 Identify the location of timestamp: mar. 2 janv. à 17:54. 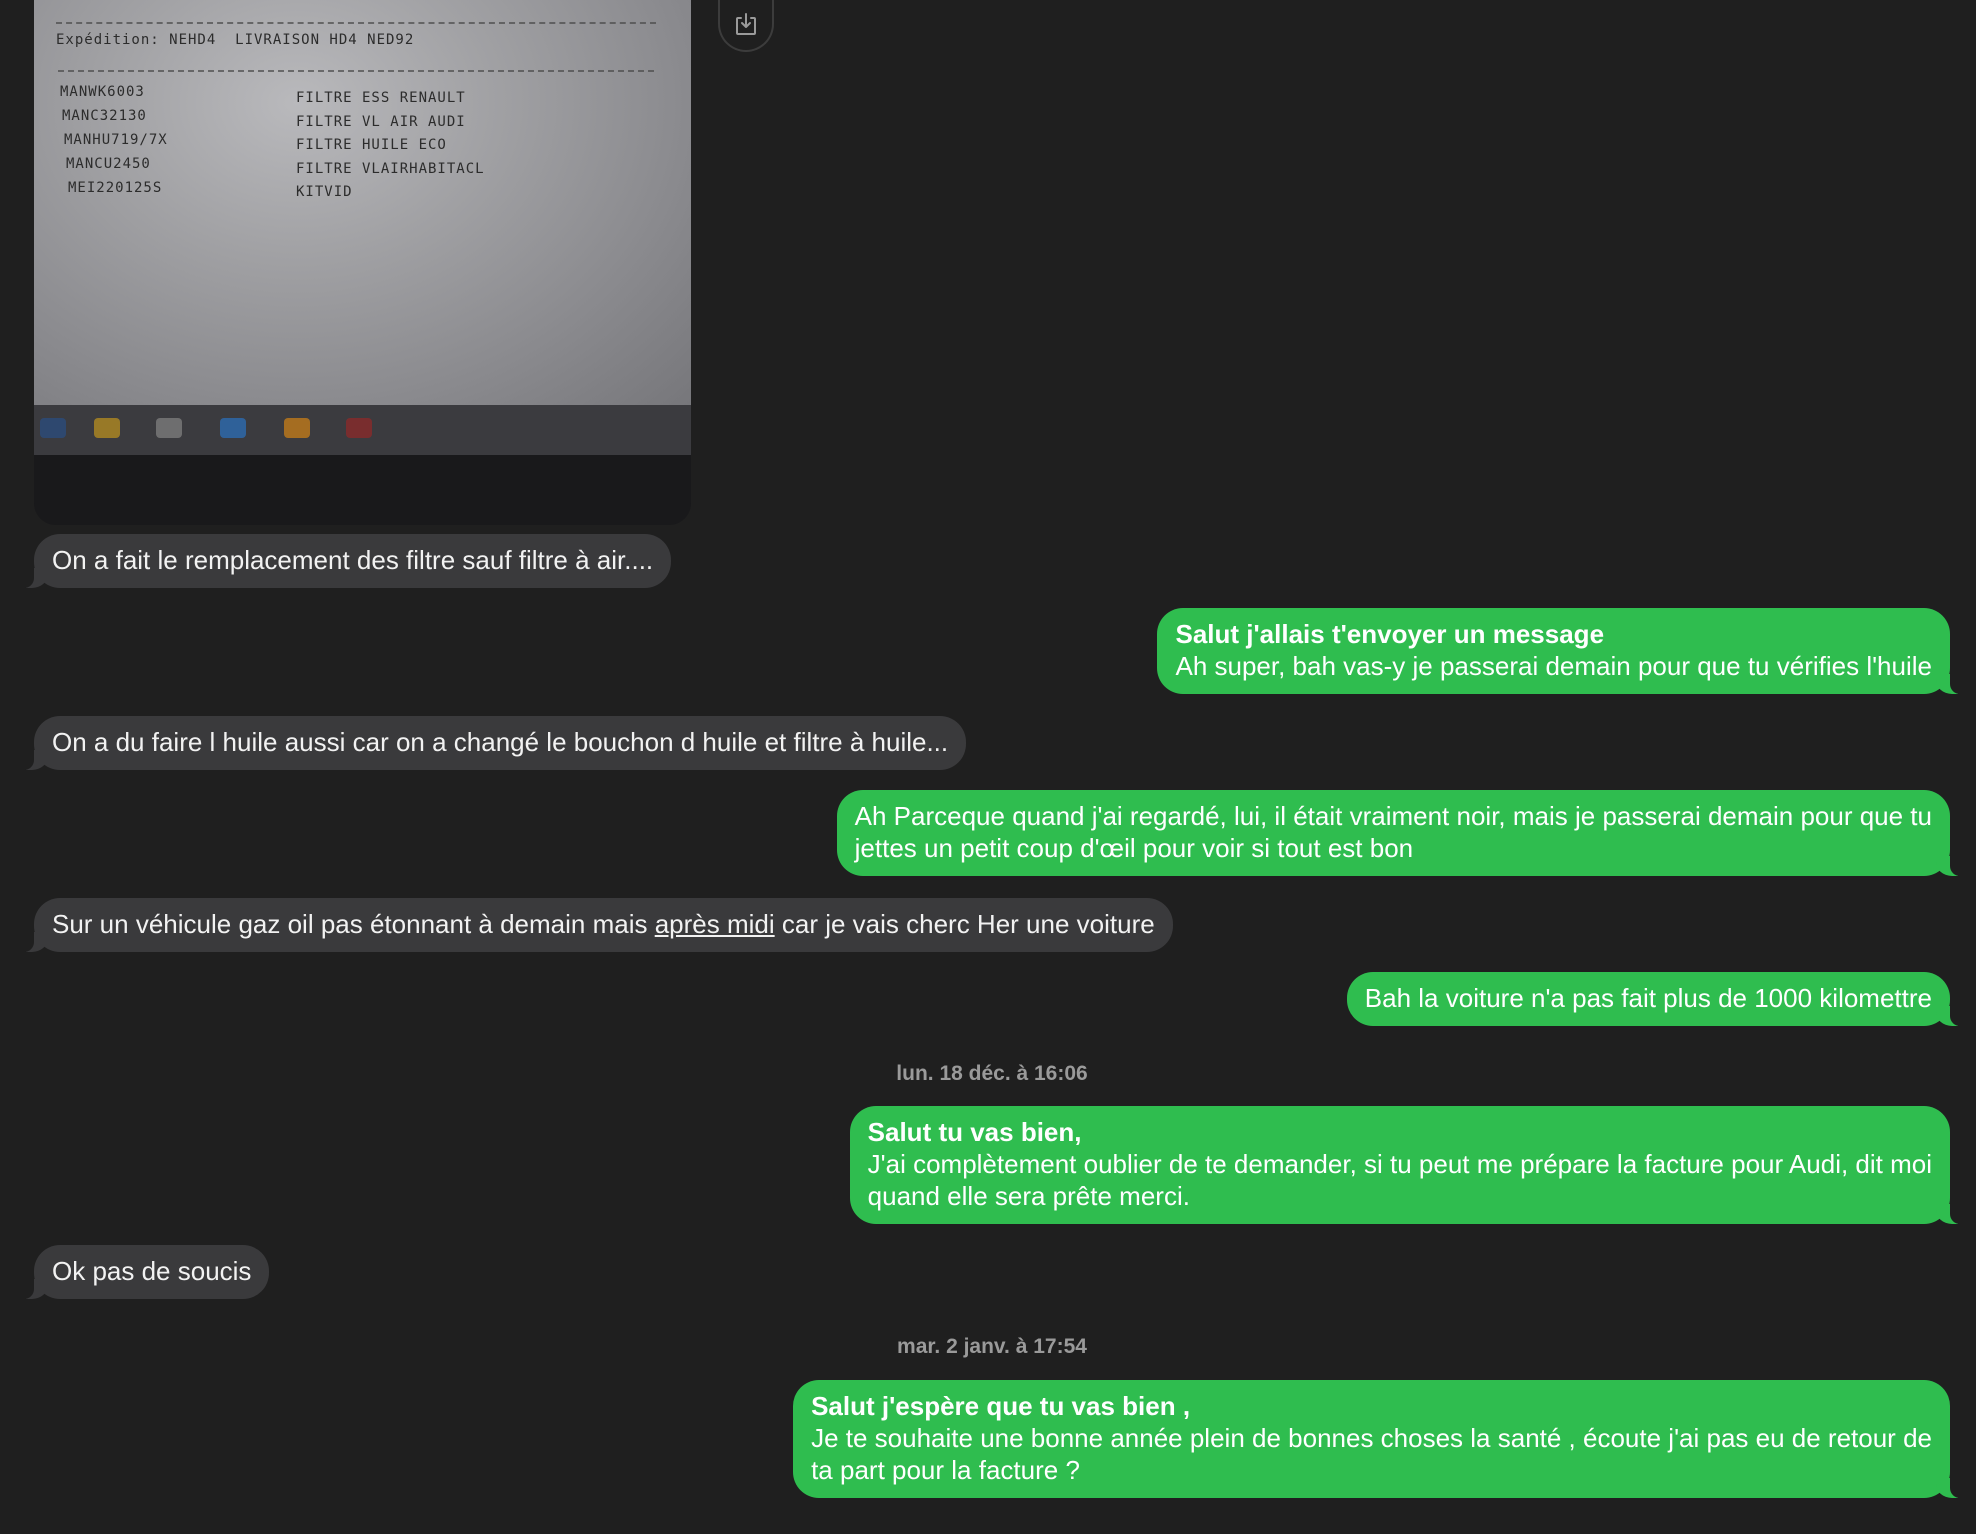
(992, 1346).